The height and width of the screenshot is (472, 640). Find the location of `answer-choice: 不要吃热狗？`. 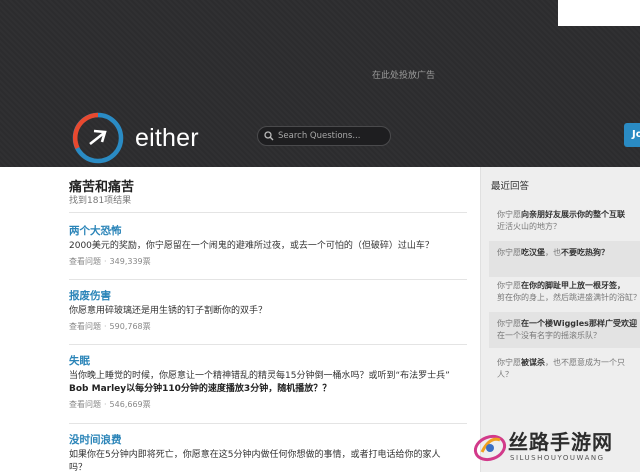

answer-choice: 不要吃热狗？ is located at coordinates (585, 252).